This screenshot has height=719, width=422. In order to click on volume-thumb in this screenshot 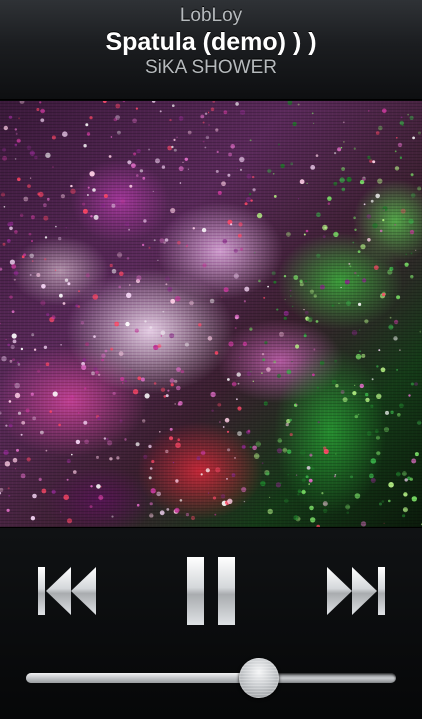, I will do `click(259, 678)`.